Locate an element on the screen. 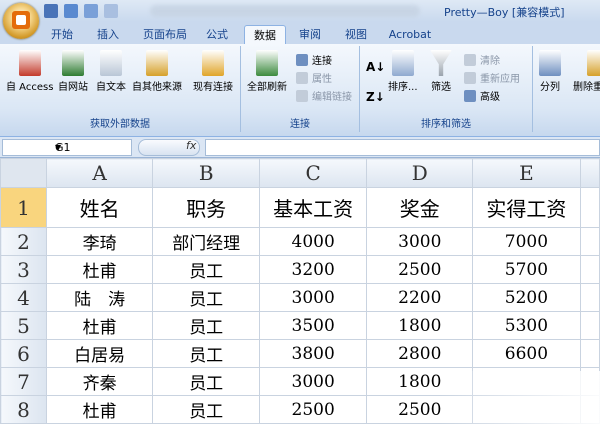 The height and width of the screenshot is (441, 600). table-cell: 5700 is located at coordinates (526, 269).